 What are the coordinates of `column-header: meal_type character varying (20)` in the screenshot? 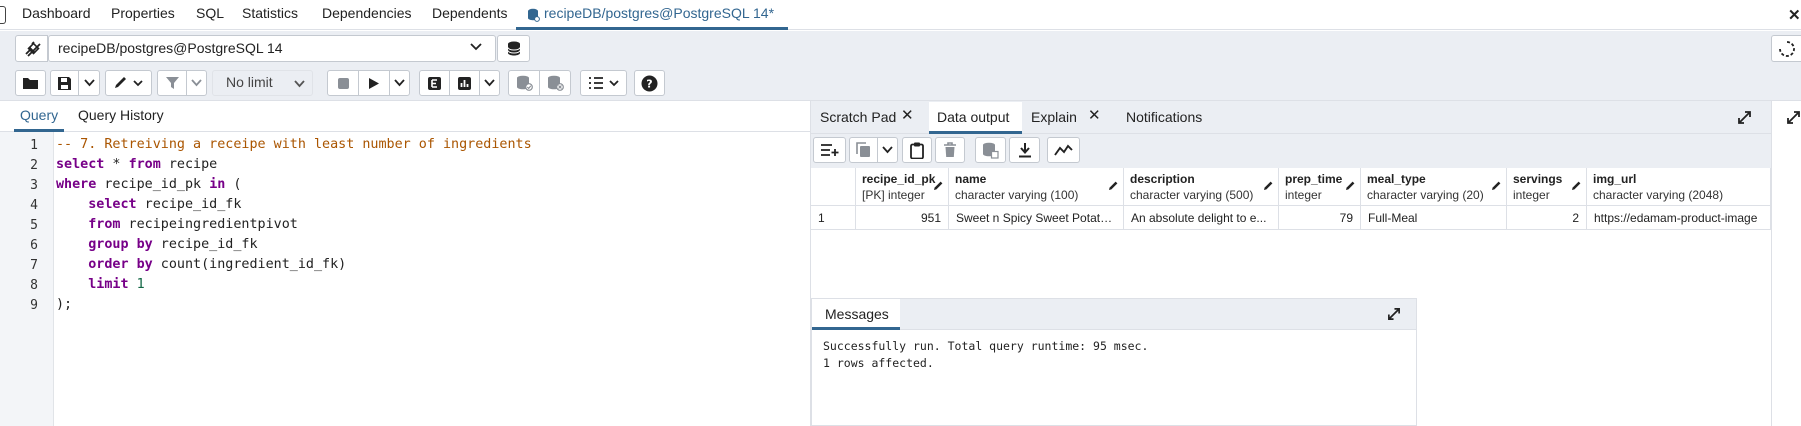 It's located at (1434, 187).